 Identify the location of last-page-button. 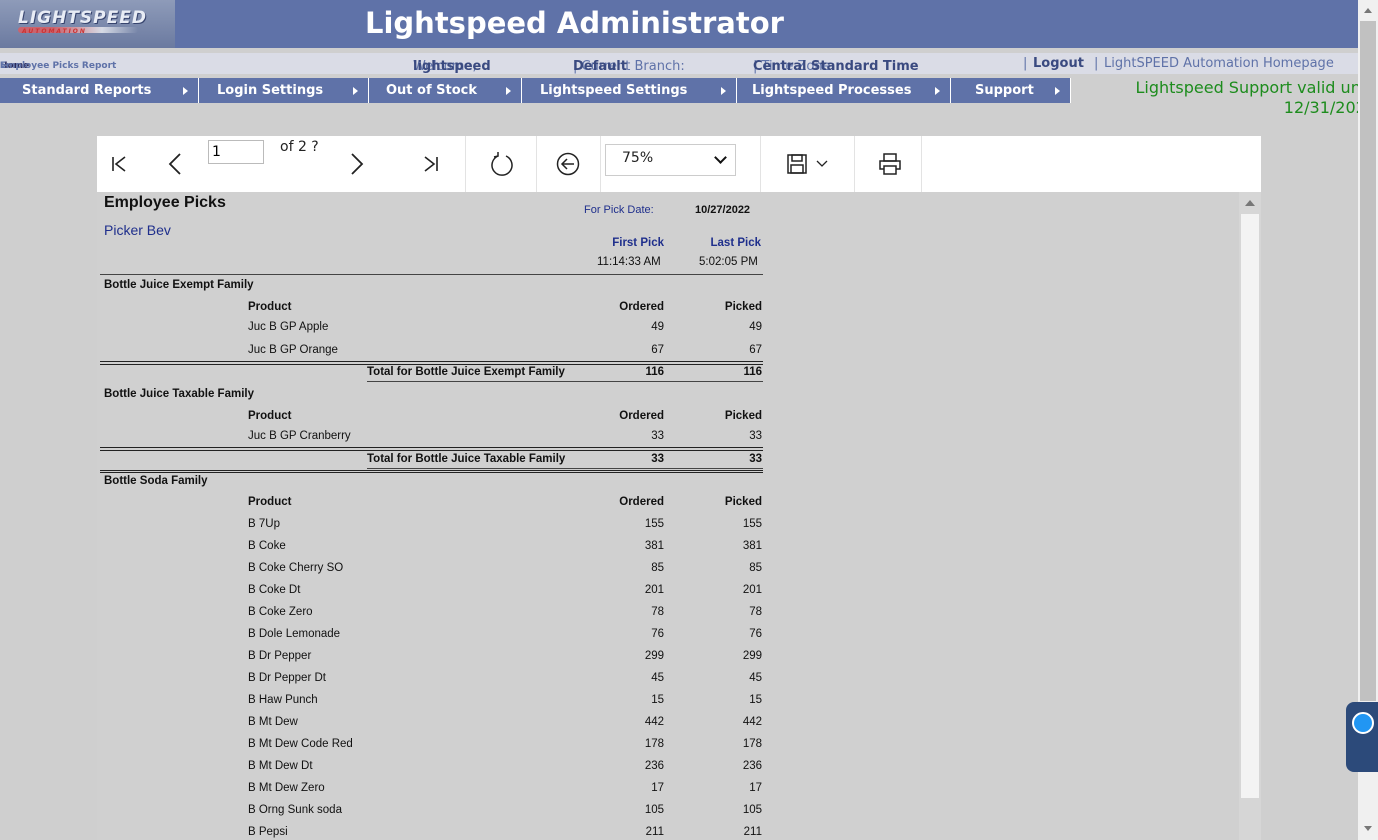
(431, 164).